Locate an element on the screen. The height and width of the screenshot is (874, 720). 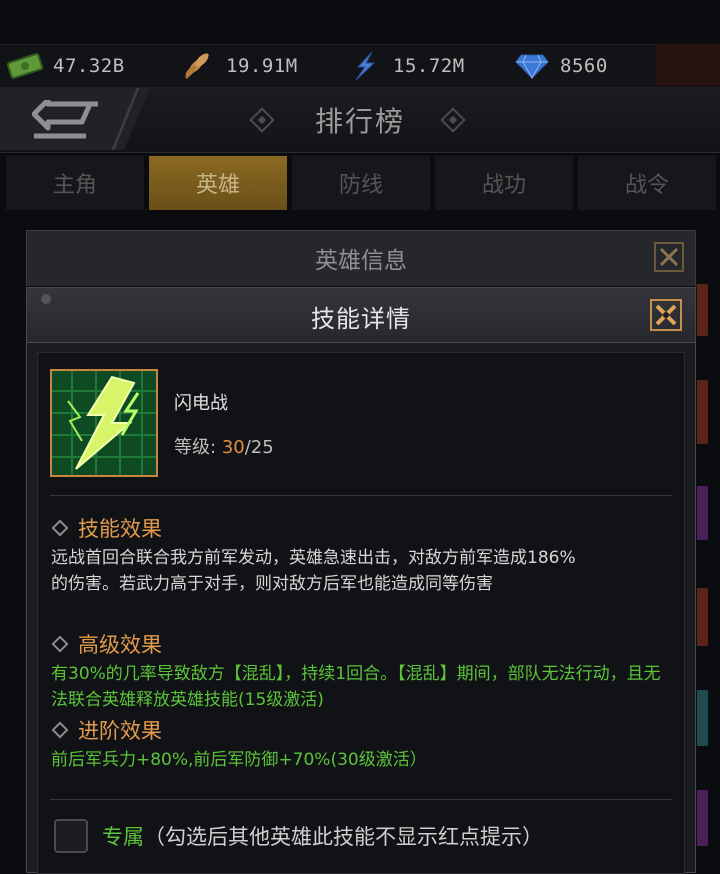
dialog-title: 技能详情 is located at coordinates (361, 319).